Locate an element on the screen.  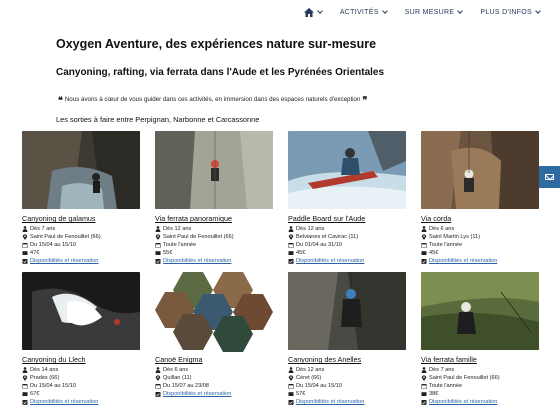
age-row: Dès 14 ans is located at coordinates (81, 370).